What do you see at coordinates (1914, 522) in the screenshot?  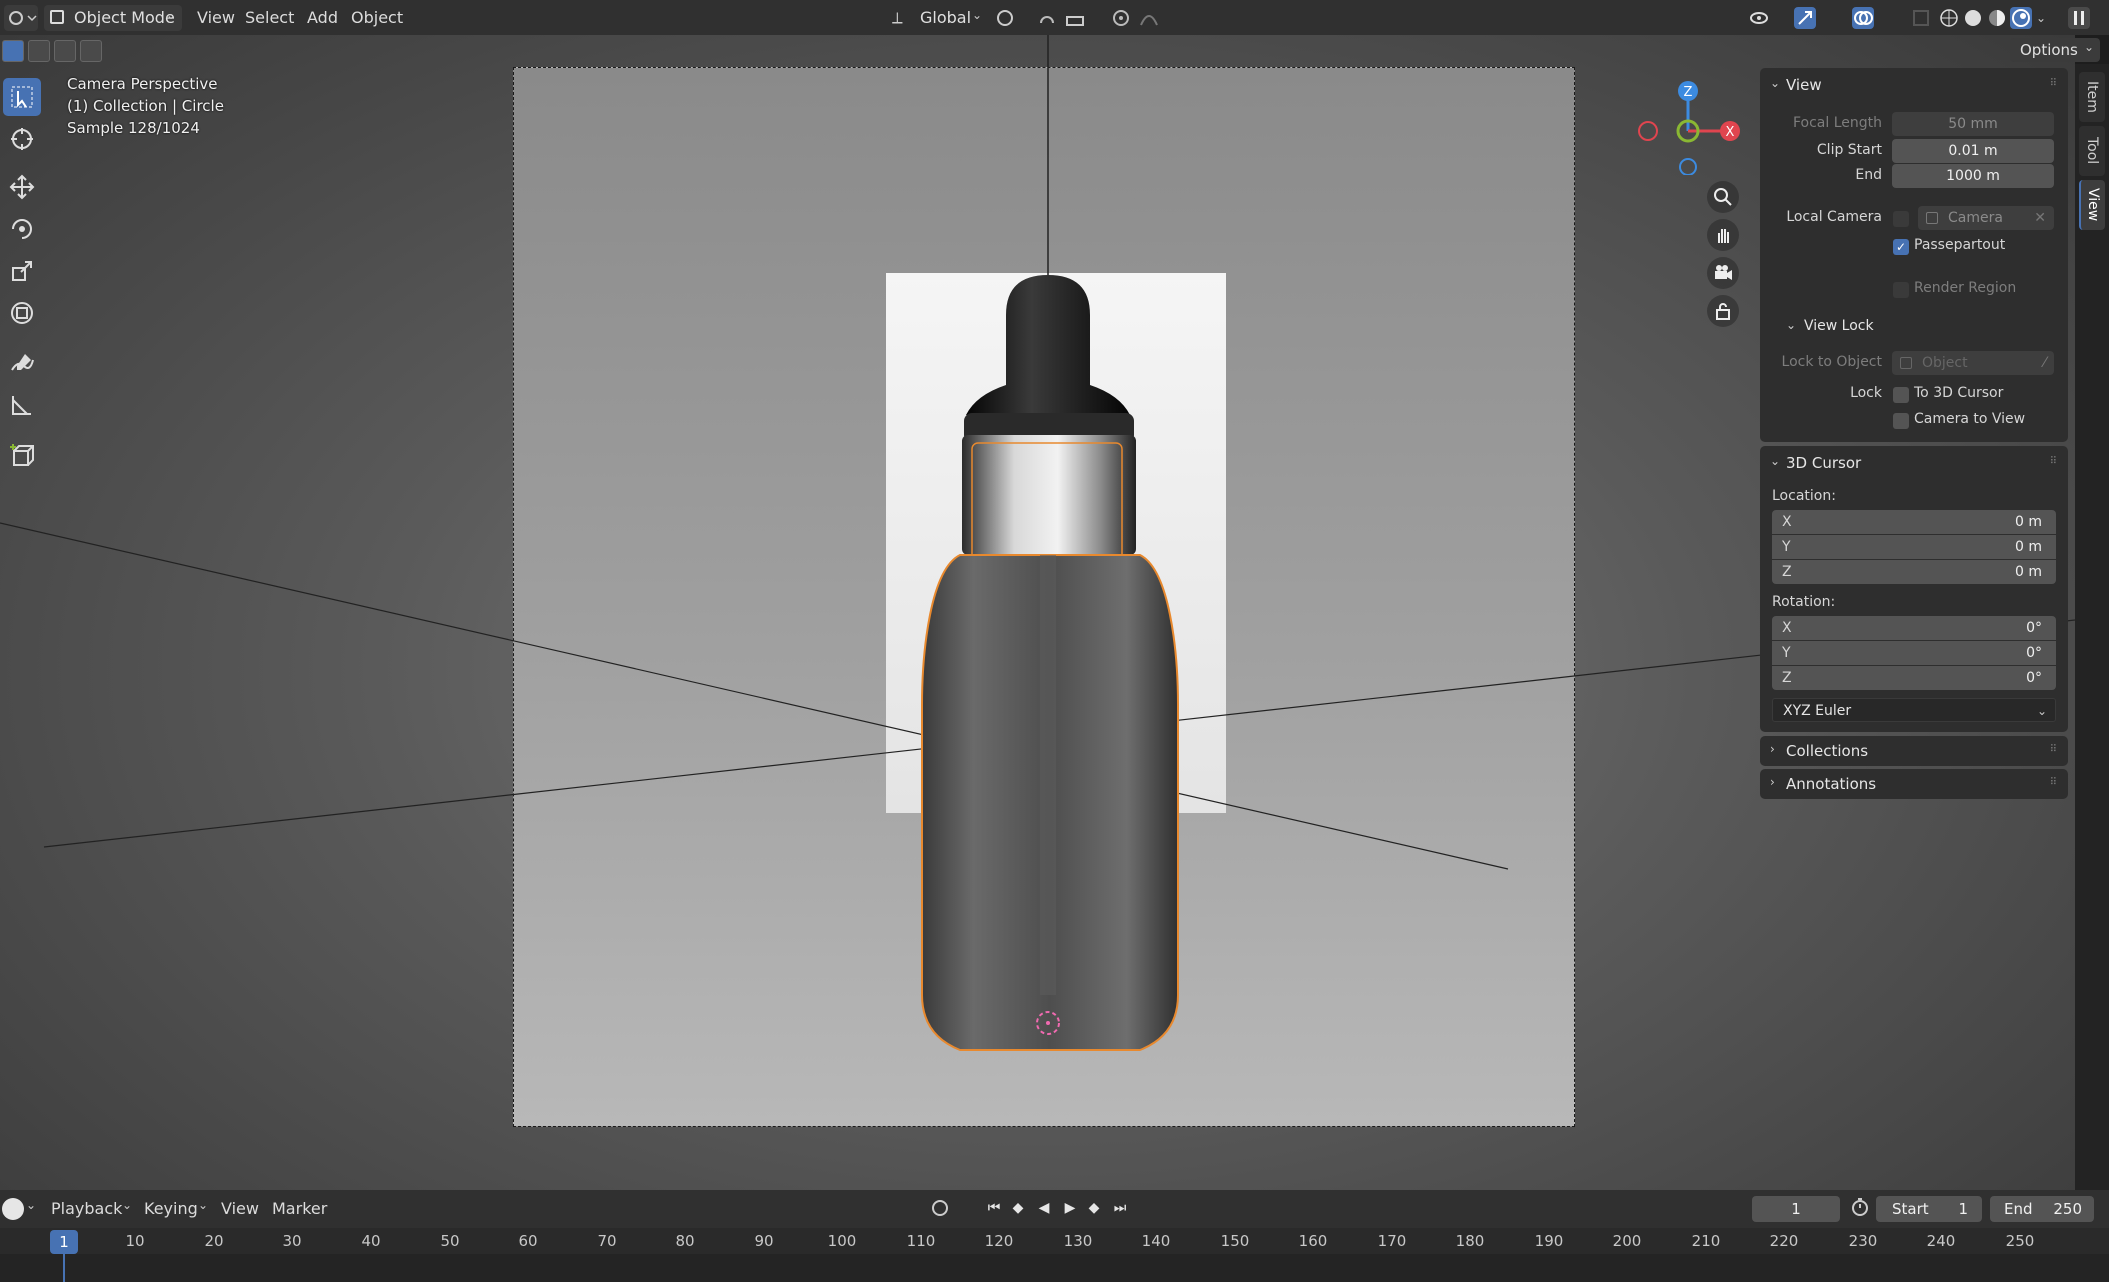 I see `cursor-location-x-field: X 0 m` at bounding box center [1914, 522].